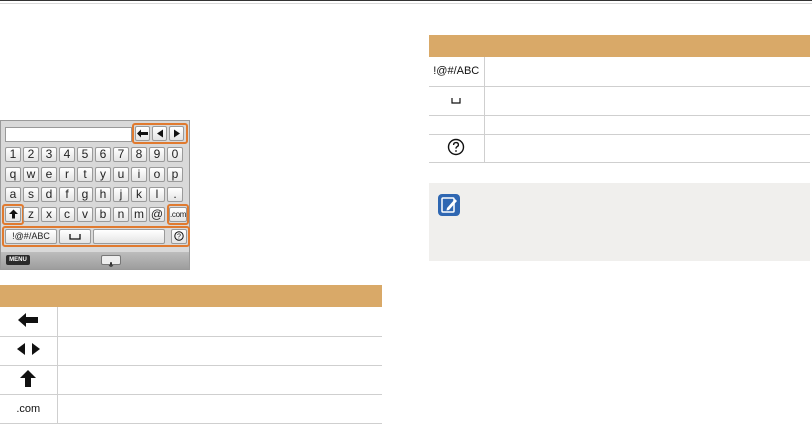 This screenshot has width=812, height=424. Describe the element at coordinates (160, 133) in the screenshot. I see `nav-keys-highlight` at that location.